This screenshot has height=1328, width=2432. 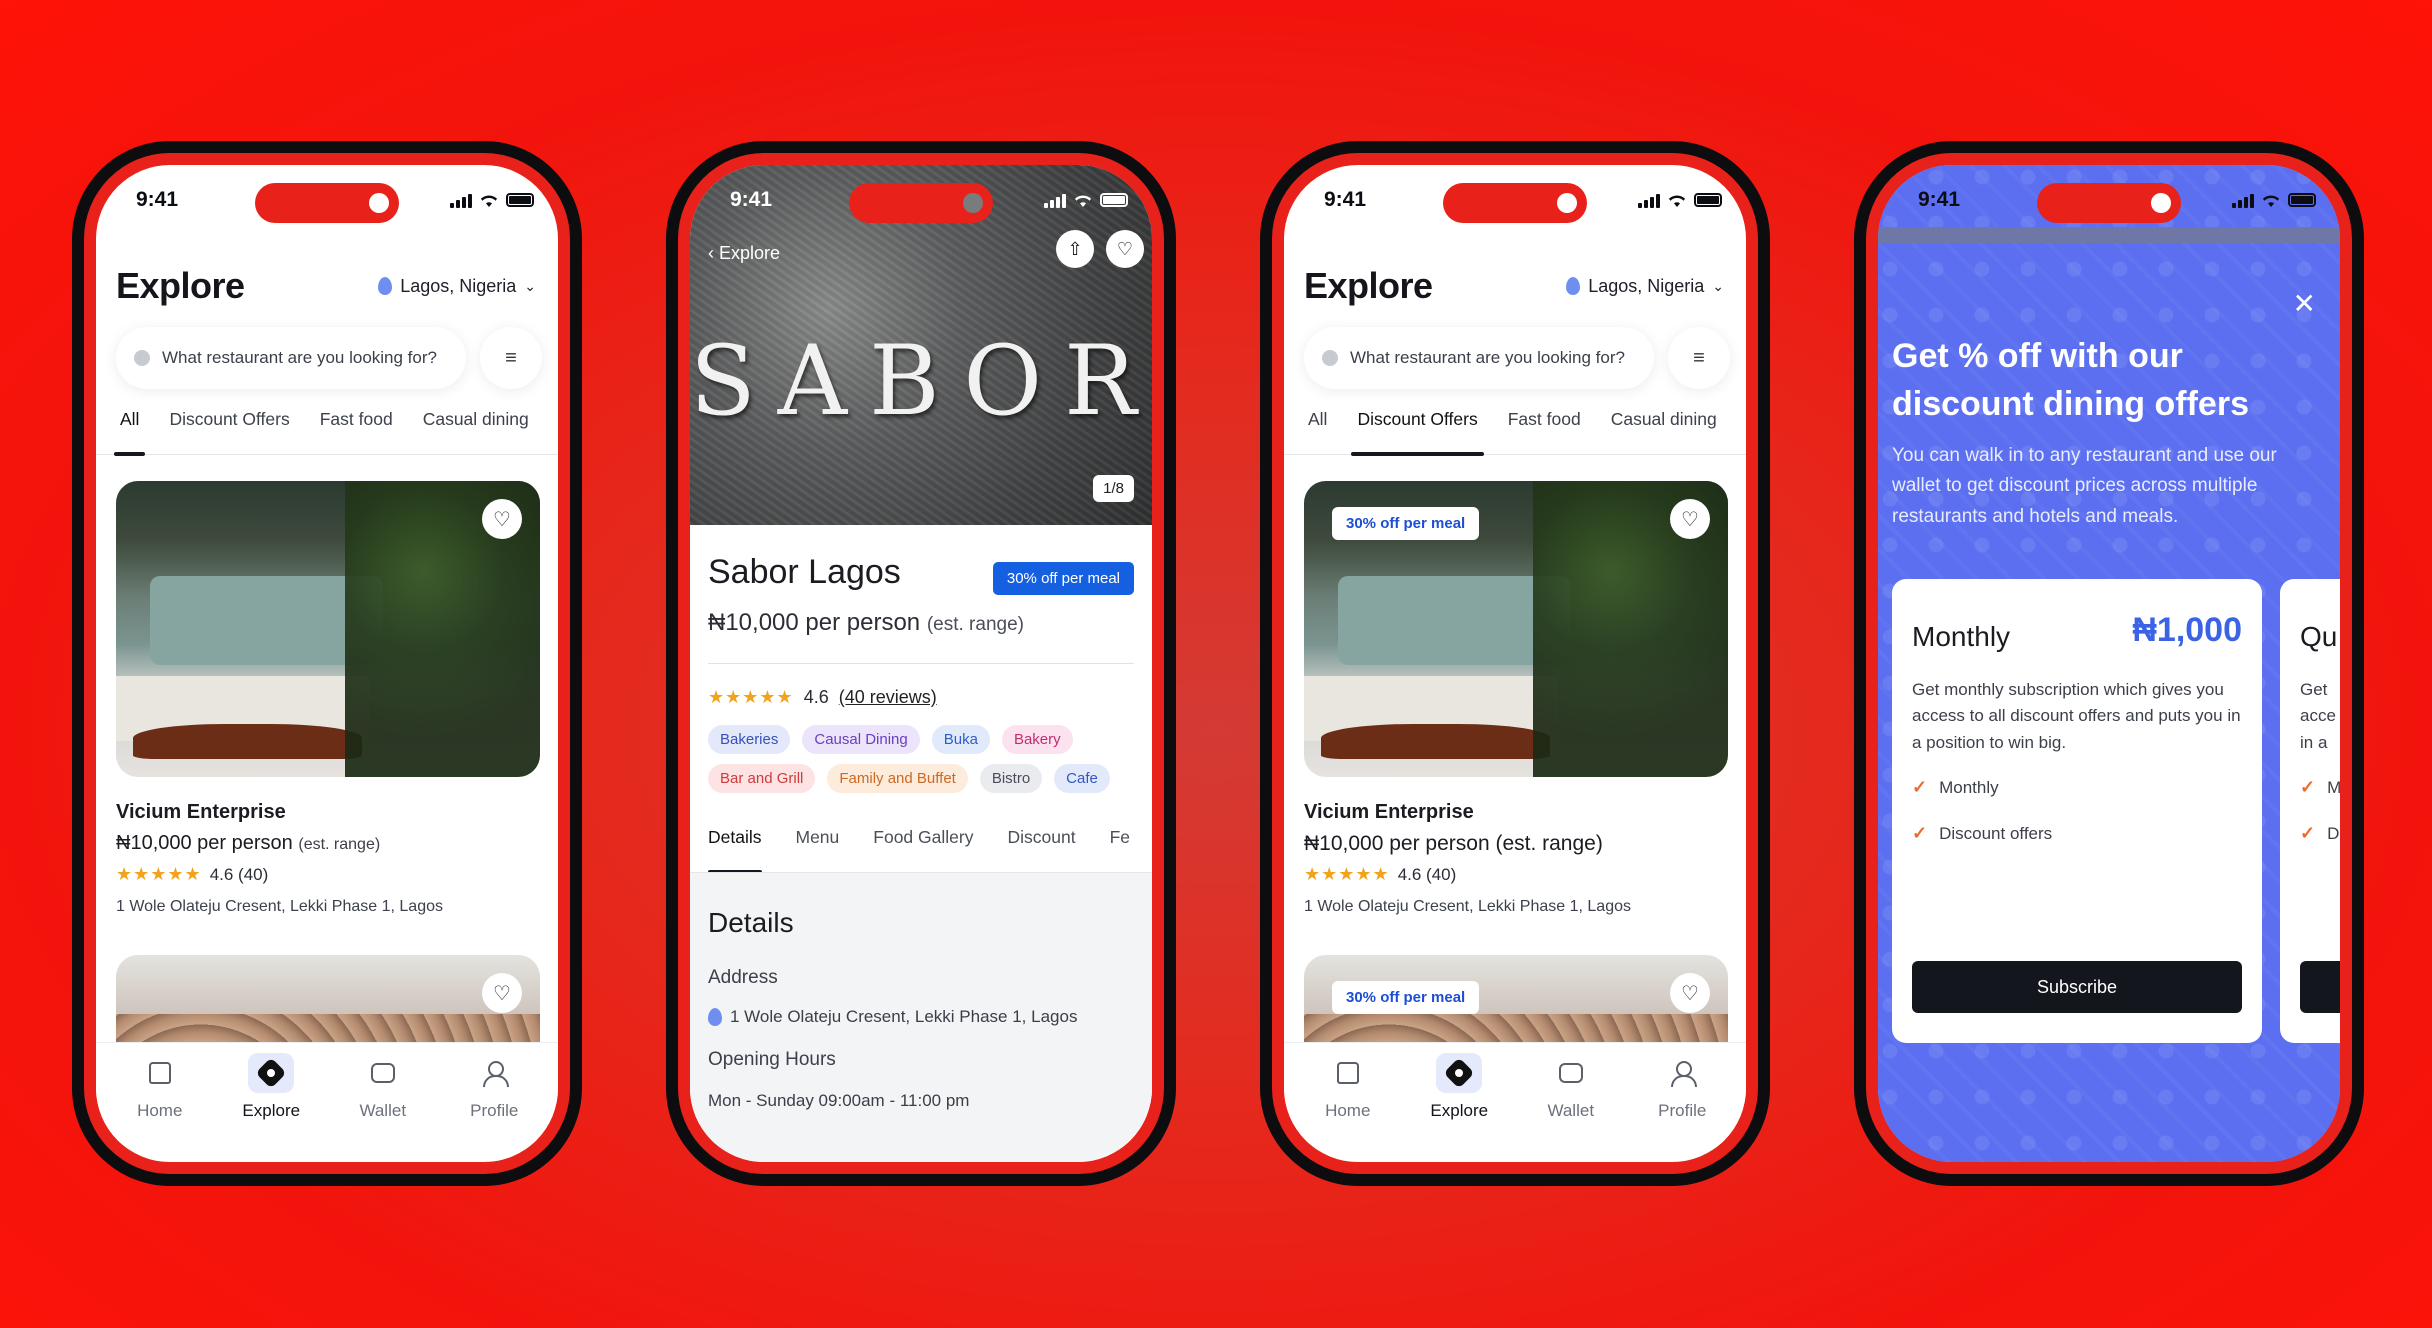 I want to click on back-button: ‹ Explore, so click(x=744, y=253).